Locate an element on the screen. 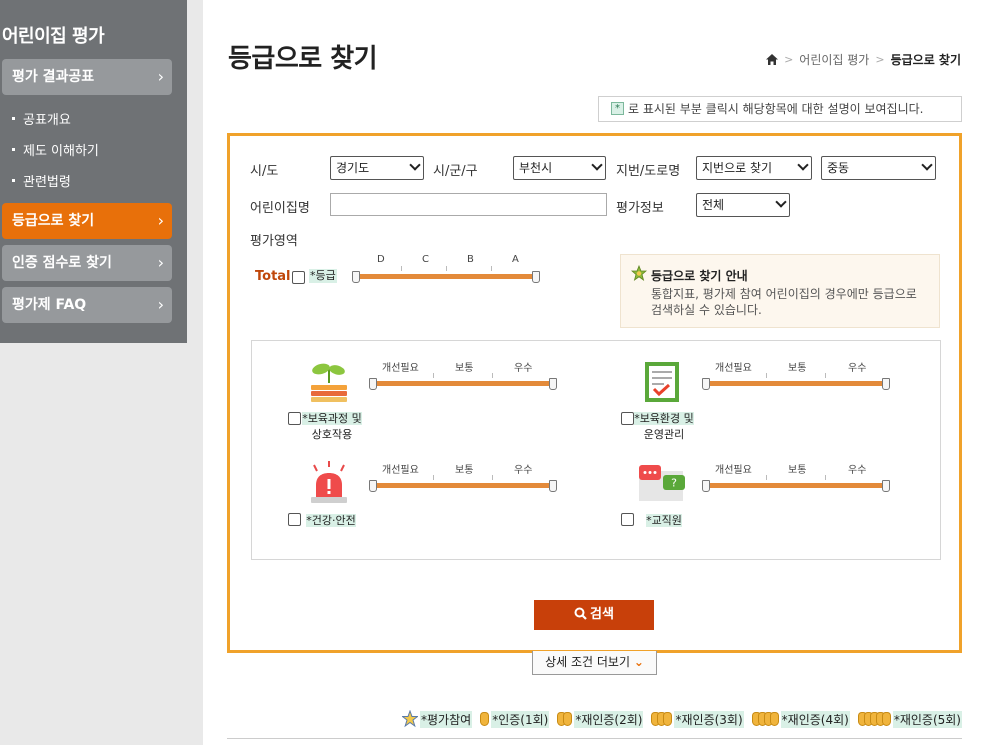  grade-slider-track is located at coordinates (446, 276).